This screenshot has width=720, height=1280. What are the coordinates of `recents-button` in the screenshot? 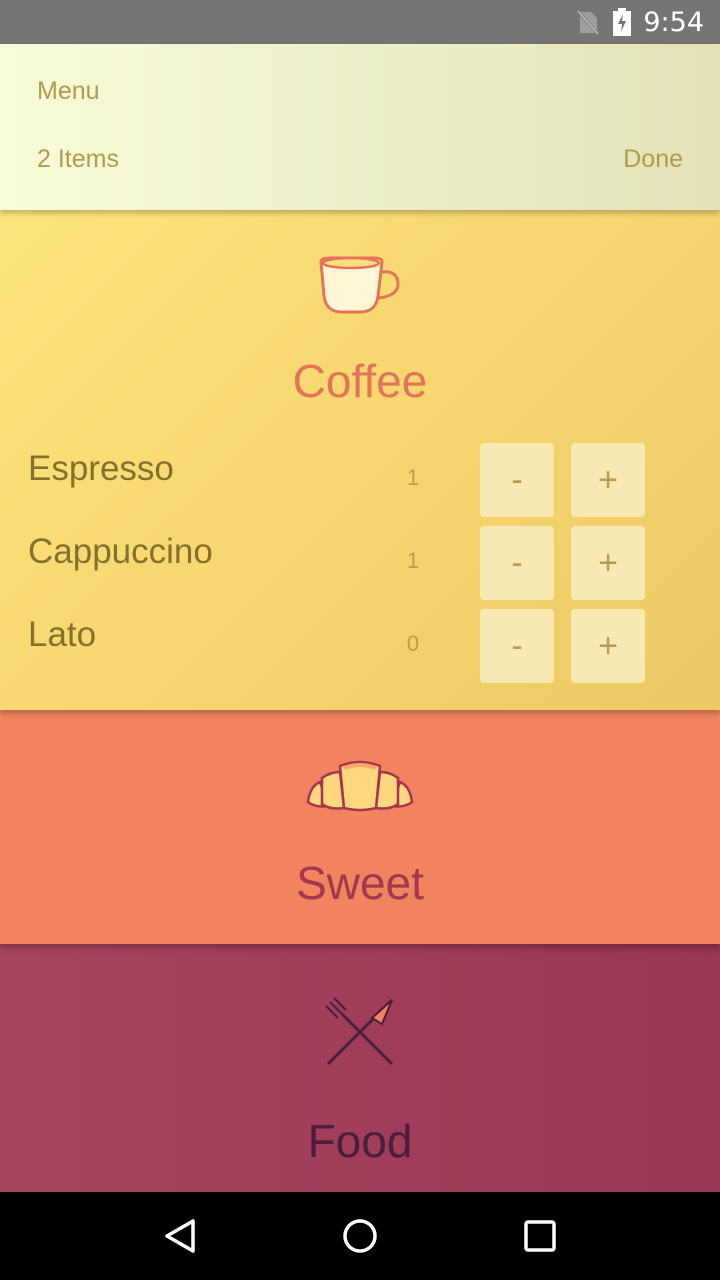 It's located at (540, 1236).